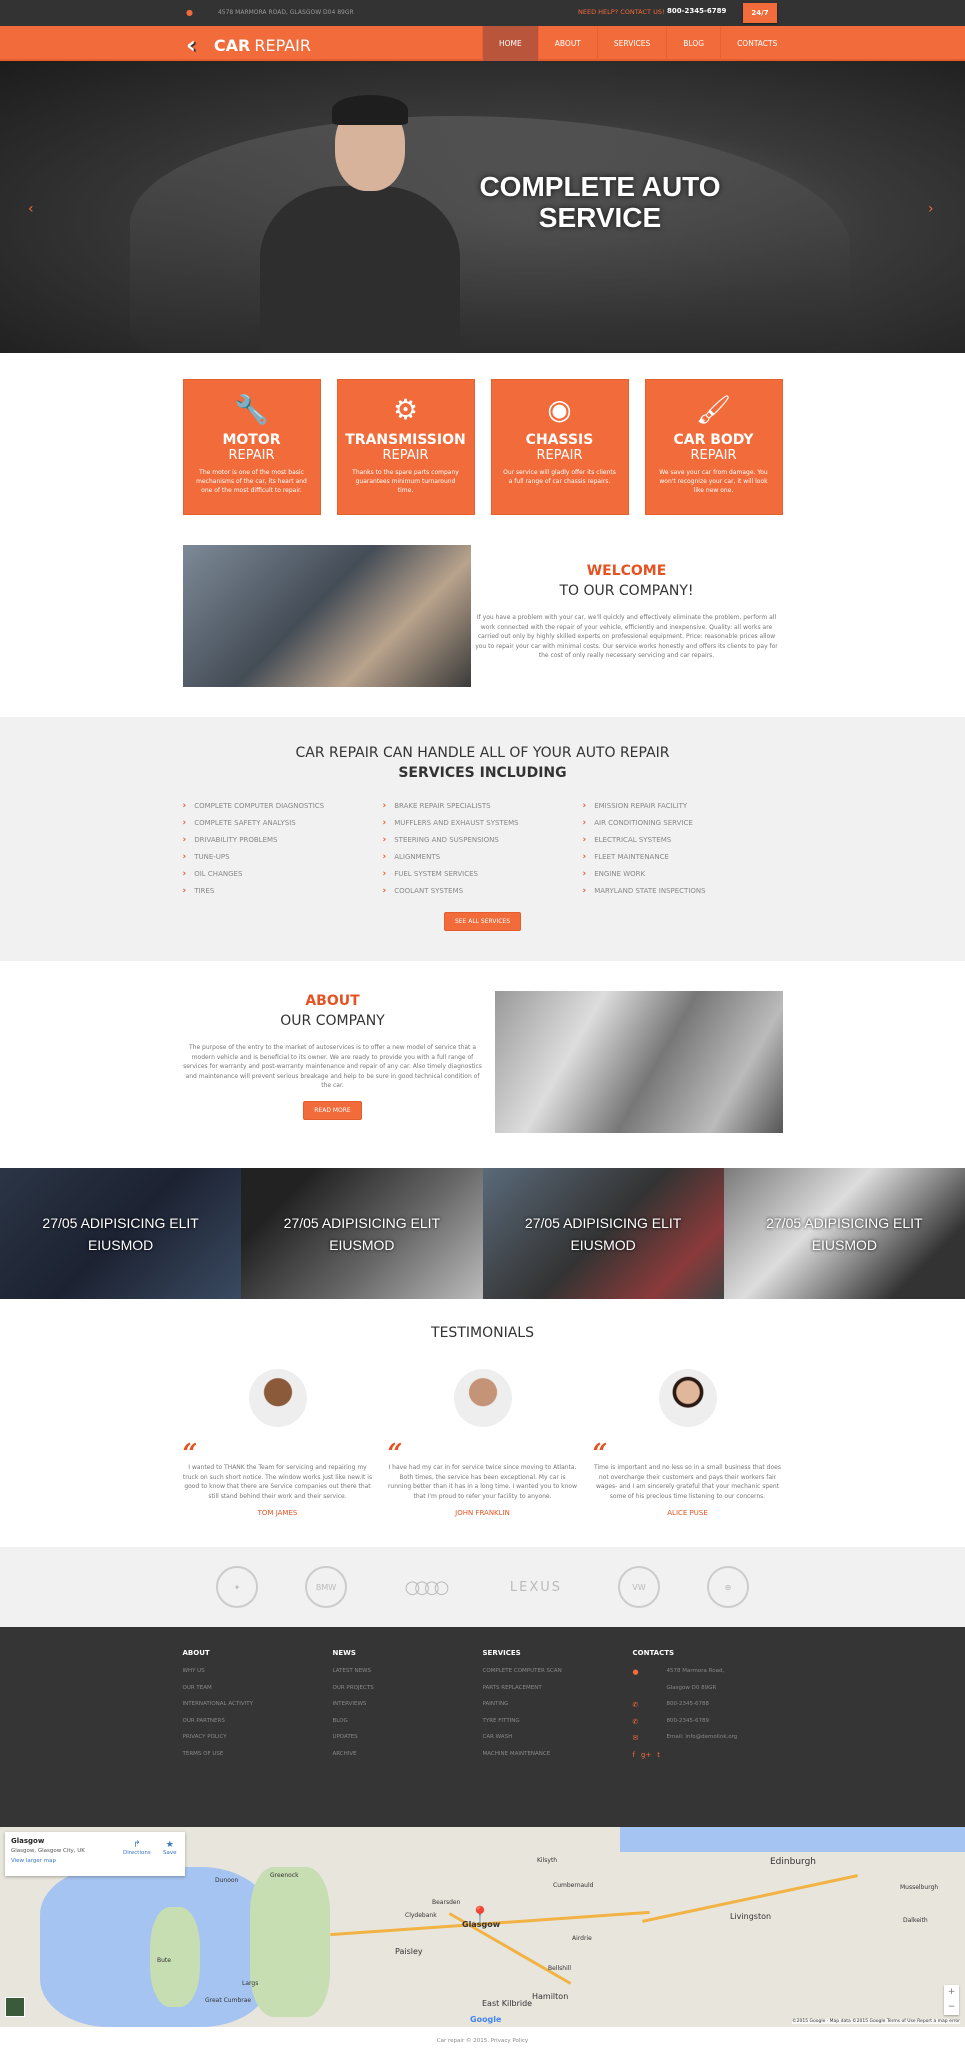  I want to click on footer-link: PARTS REPLACEMENT, so click(558, 1693).